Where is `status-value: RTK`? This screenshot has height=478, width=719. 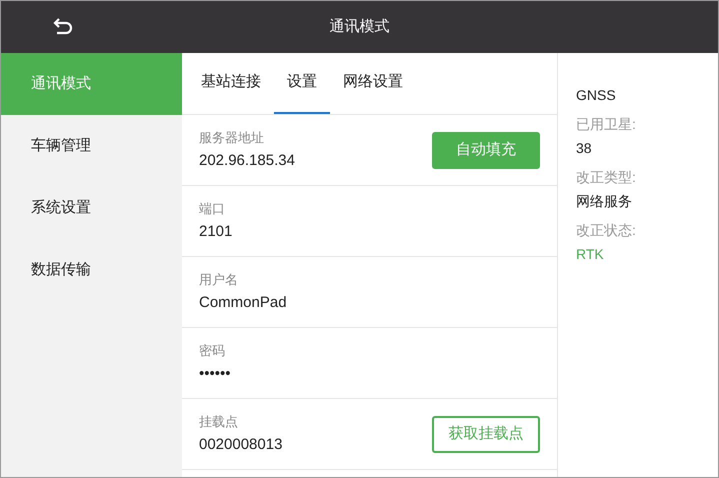 status-value: RTK is located at coordinates (590, 254).